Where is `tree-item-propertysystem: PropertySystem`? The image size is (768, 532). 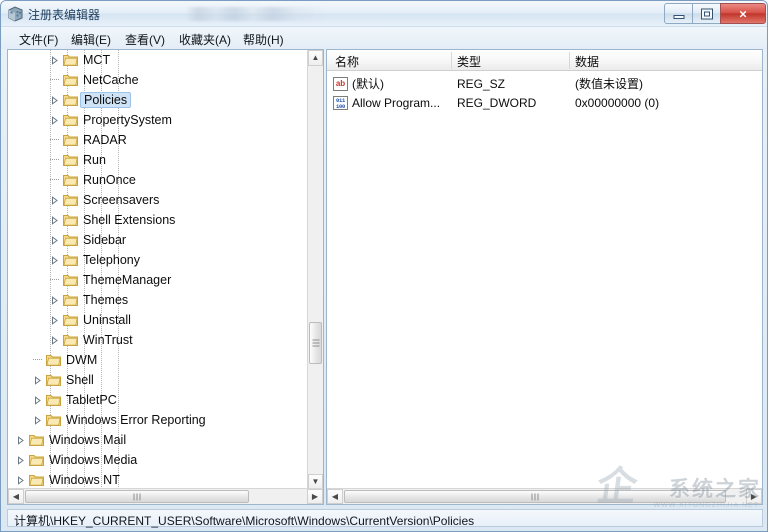 tree-item-propertysystem: PropertySystem is located at coordinates (158, 120).